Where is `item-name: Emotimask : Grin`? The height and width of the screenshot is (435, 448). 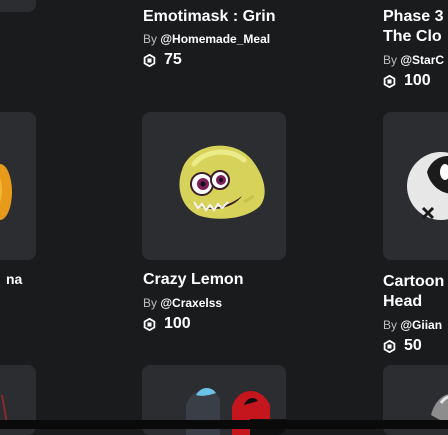
item-name: Emotimask : Grin is located at coordinates (209, 16).